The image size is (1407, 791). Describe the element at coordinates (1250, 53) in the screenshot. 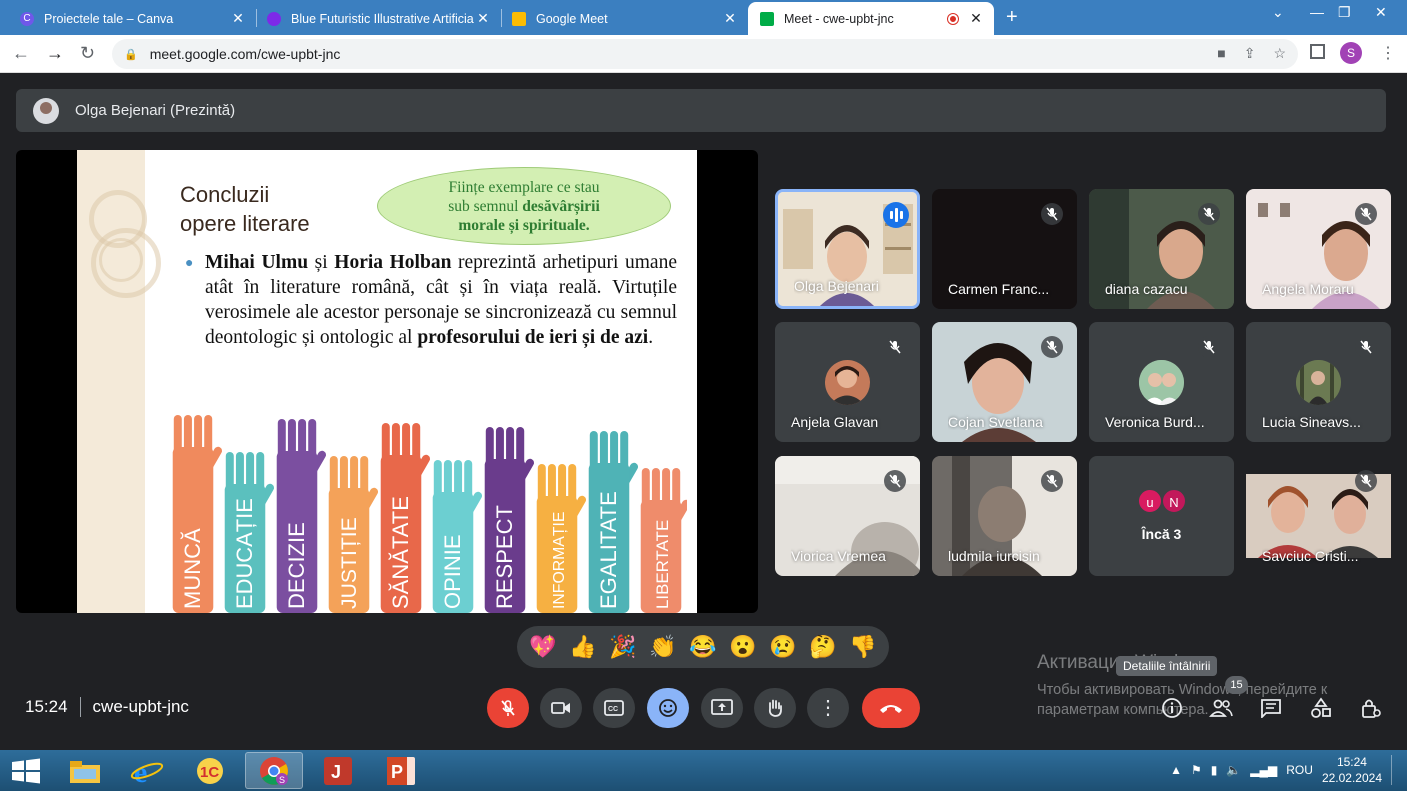

I see `share-icon: ⇪` at that location.